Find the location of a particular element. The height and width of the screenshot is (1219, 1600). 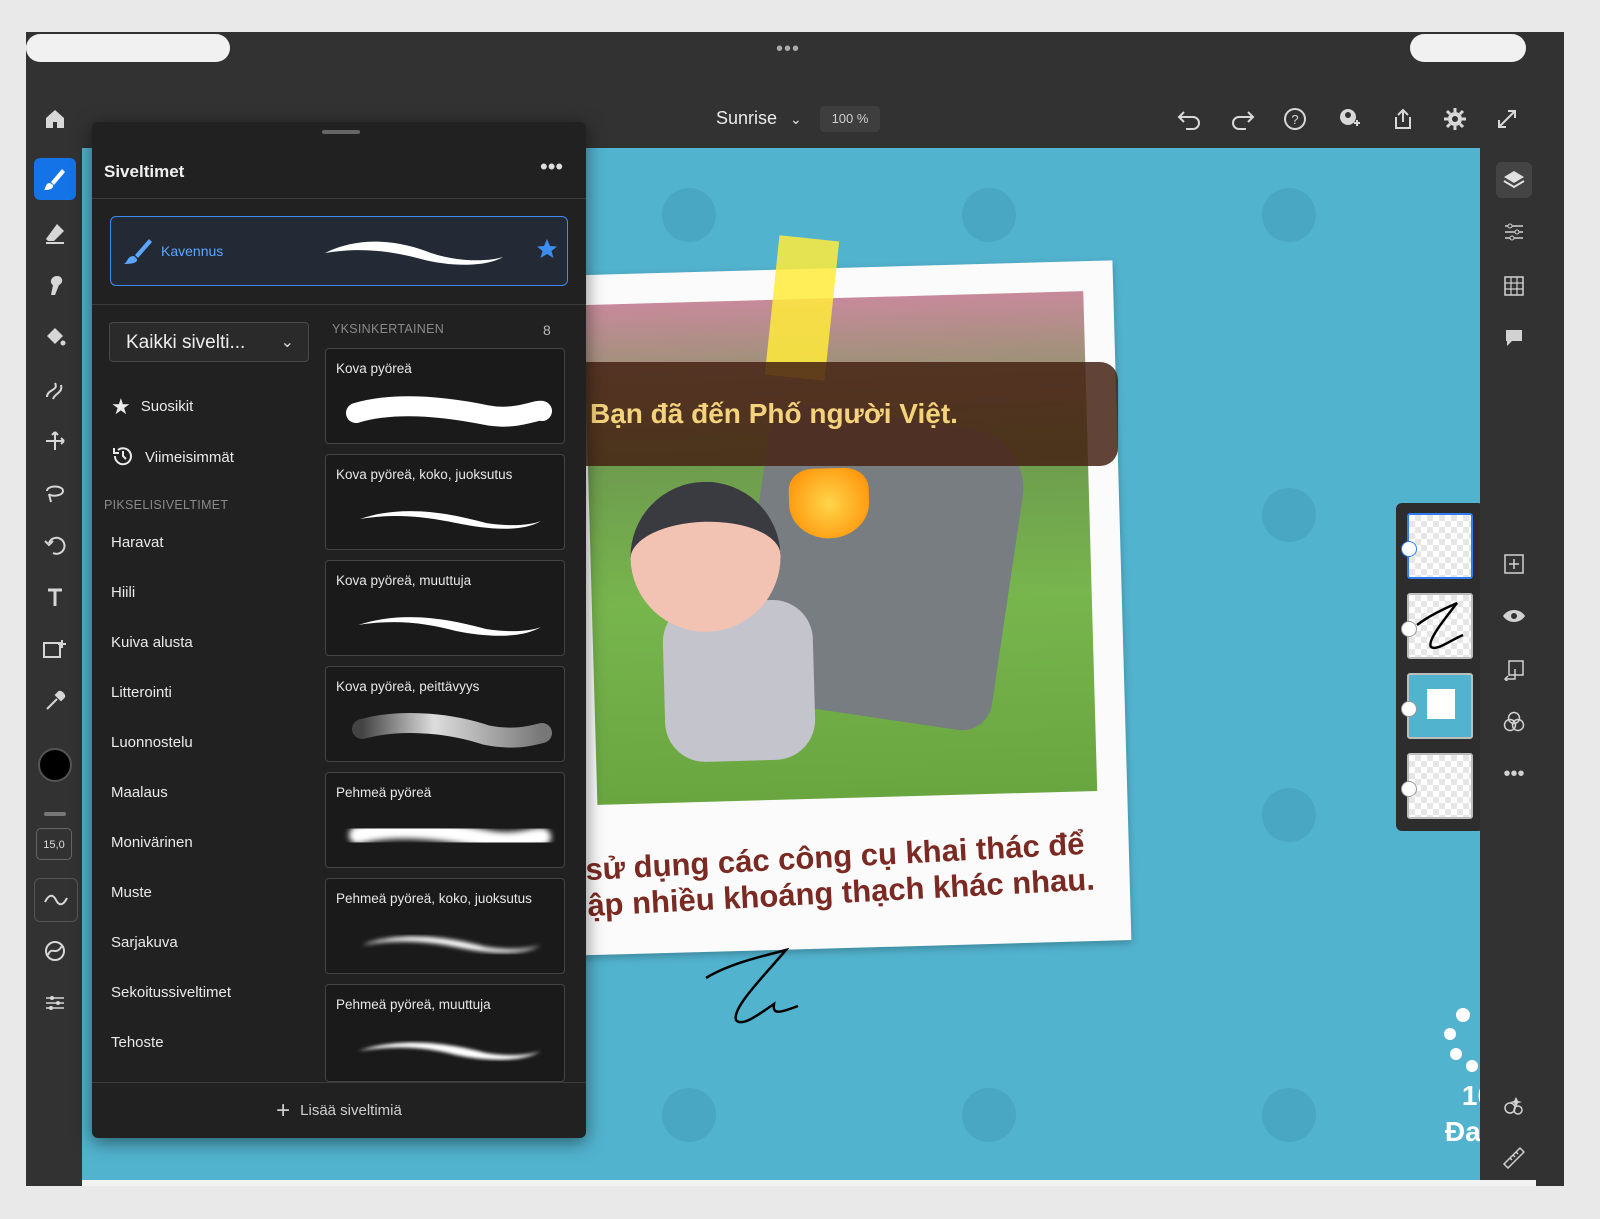

fill-bucket-tool-icon is located at coordinates (55, 337).